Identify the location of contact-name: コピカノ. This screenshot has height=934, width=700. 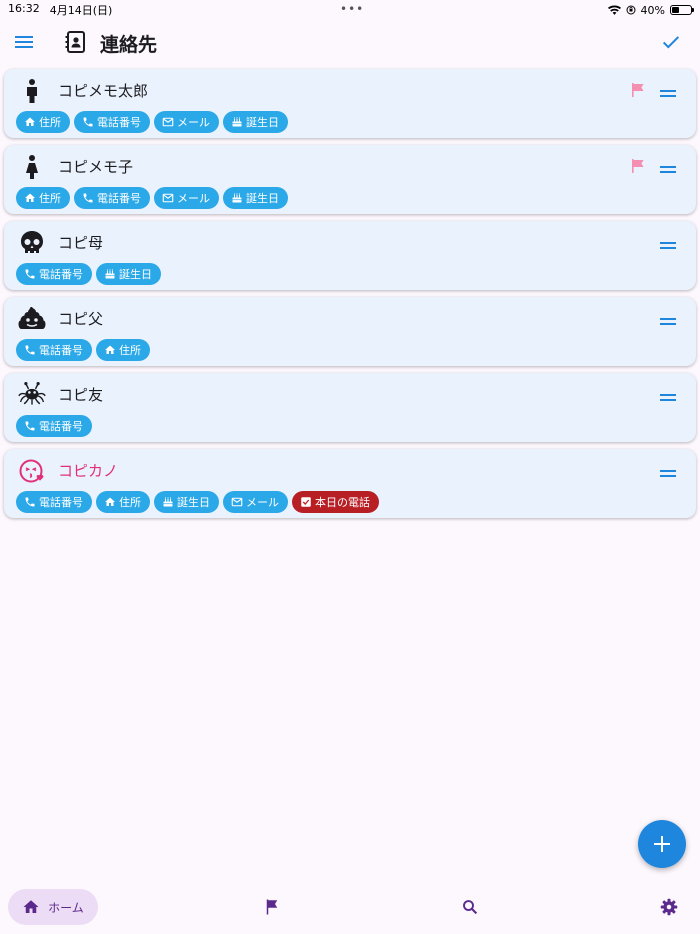
(88, 471).